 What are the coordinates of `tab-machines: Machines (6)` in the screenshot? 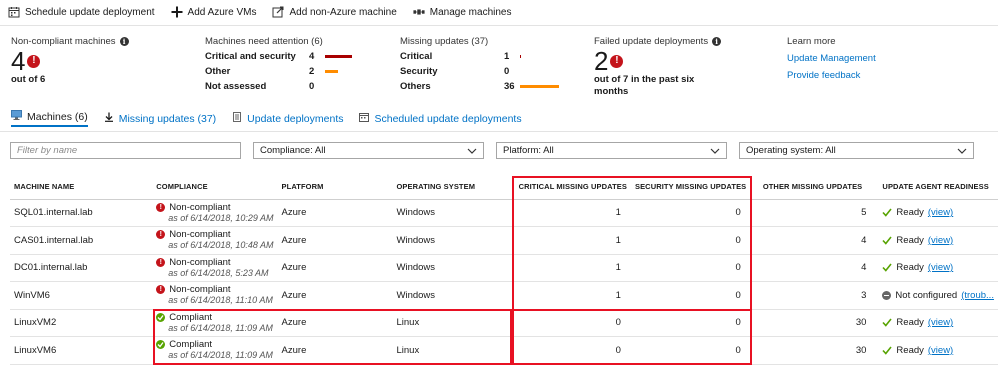 It's located at (49, 118).